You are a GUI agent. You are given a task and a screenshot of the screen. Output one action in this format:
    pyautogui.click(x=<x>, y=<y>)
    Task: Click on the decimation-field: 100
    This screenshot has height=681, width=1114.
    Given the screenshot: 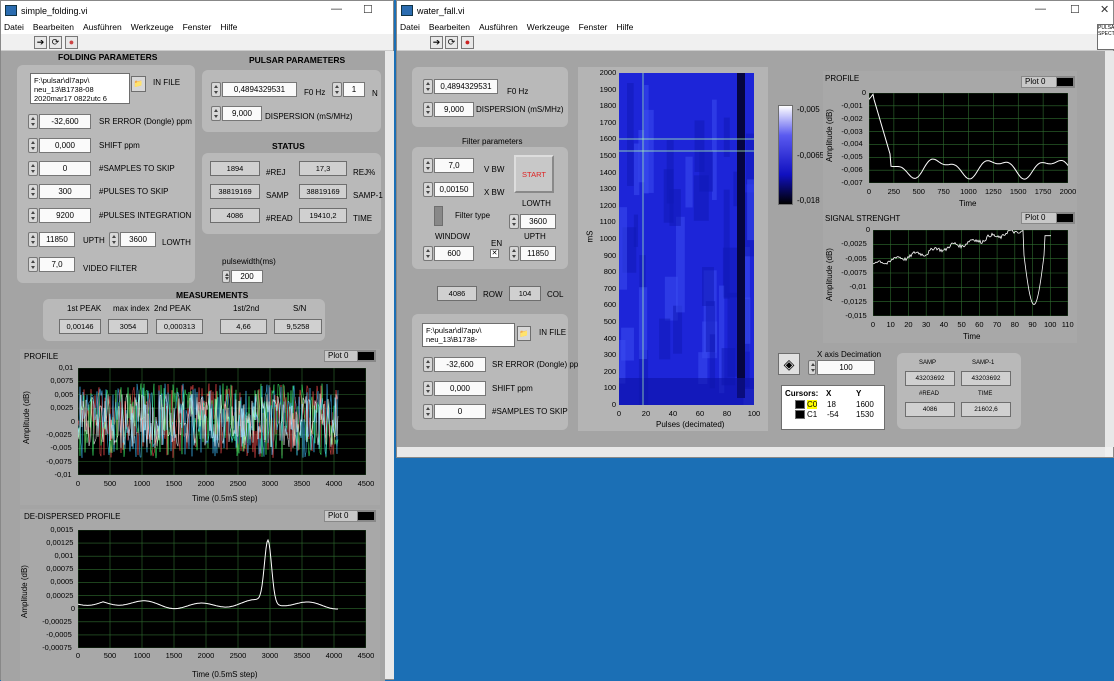 What is the action you would take?
    pyautogui.click(x=846, y=367)
    